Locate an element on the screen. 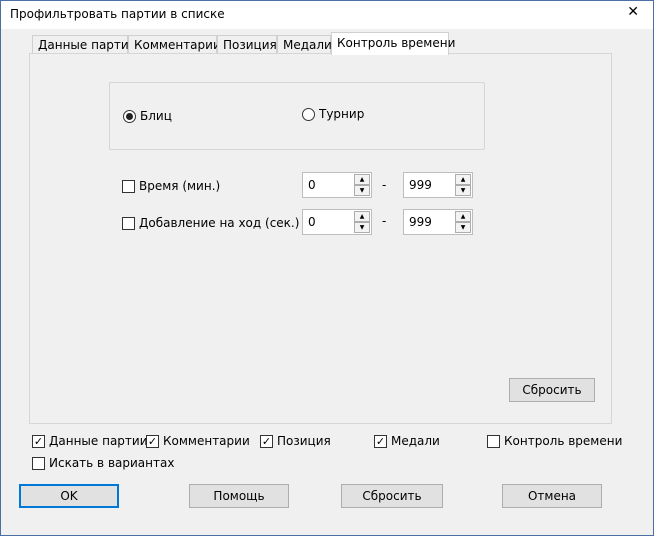 This screenshot has width=654, height=536. filter-comments-label: Комментарии is located at coordinates (206, 441).